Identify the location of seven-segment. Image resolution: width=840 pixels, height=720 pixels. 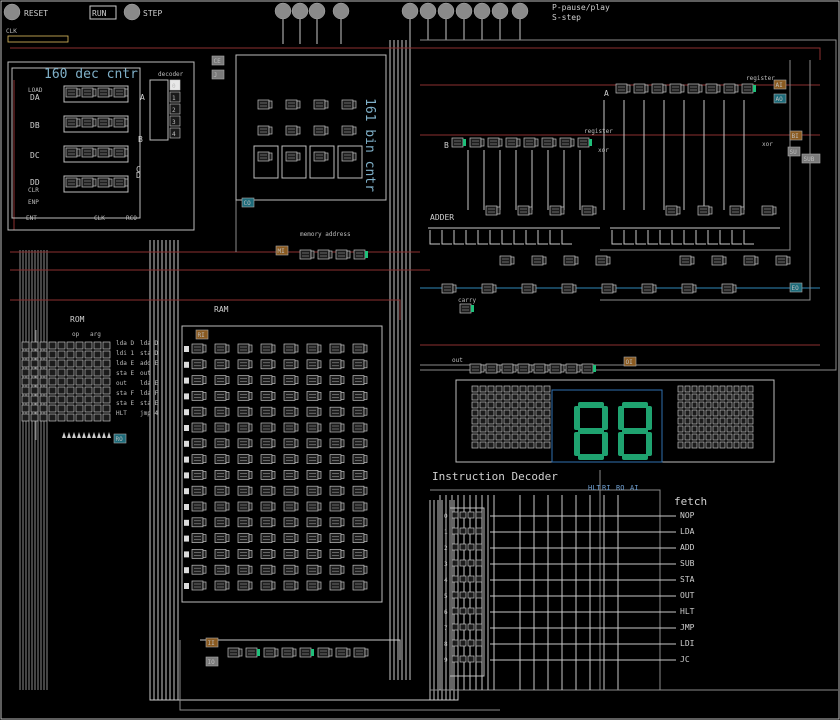
(591, 457).